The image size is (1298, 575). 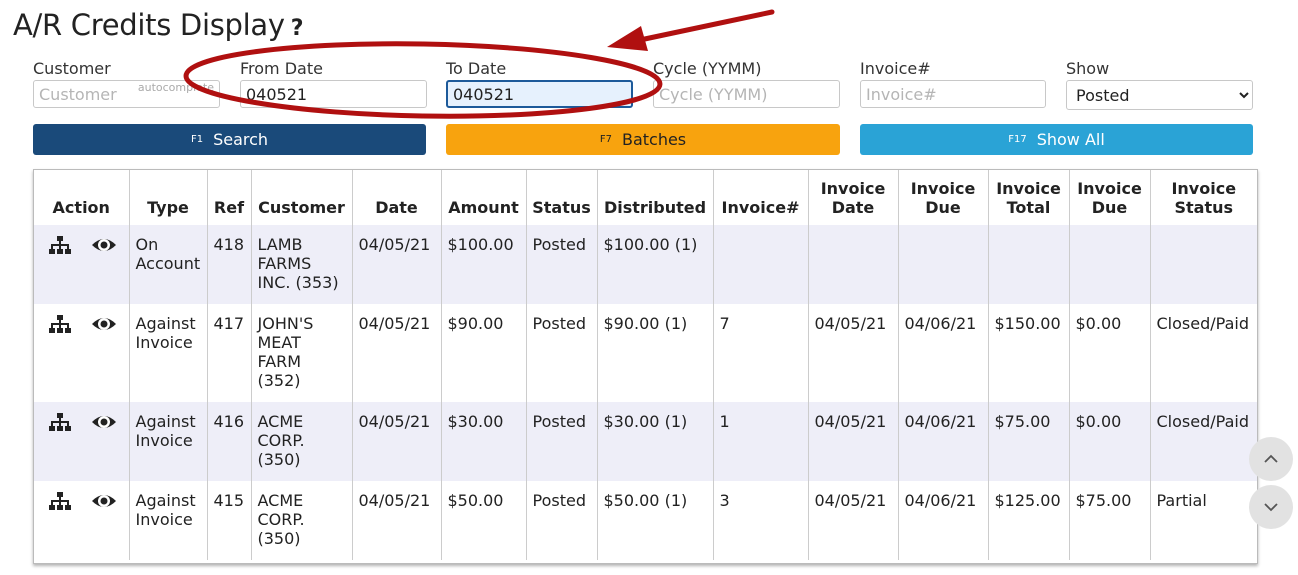 What do you see at coordinates (746, 94) in the screenshot?
I see `cycle-input` at bounding box center [746, 94].